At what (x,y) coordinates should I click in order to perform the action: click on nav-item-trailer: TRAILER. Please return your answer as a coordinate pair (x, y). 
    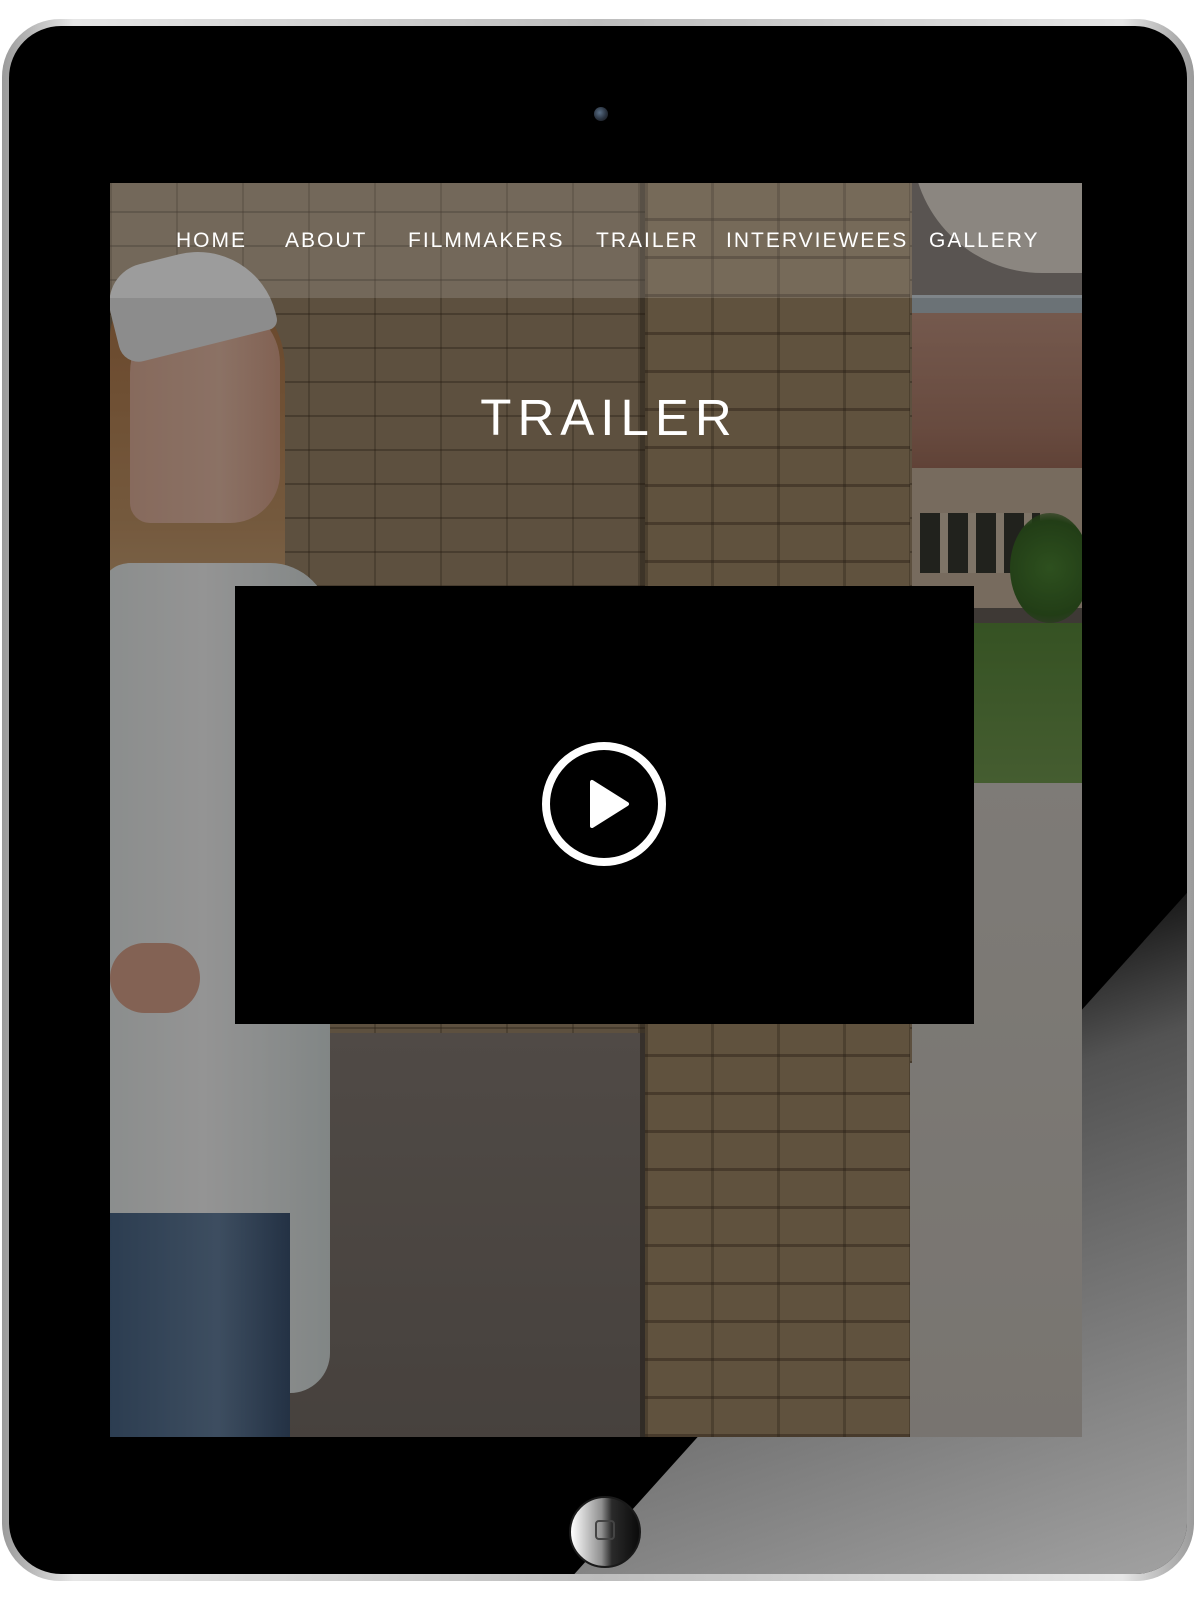
    Looking at the image, I should click on (647, 241).